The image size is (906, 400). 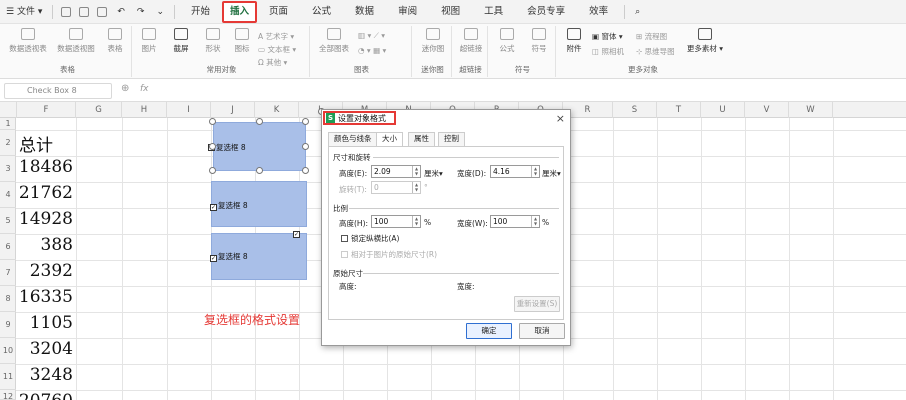 I want to click on height-input: 2.09 ▲ ▼, so click(x=396, y=171).